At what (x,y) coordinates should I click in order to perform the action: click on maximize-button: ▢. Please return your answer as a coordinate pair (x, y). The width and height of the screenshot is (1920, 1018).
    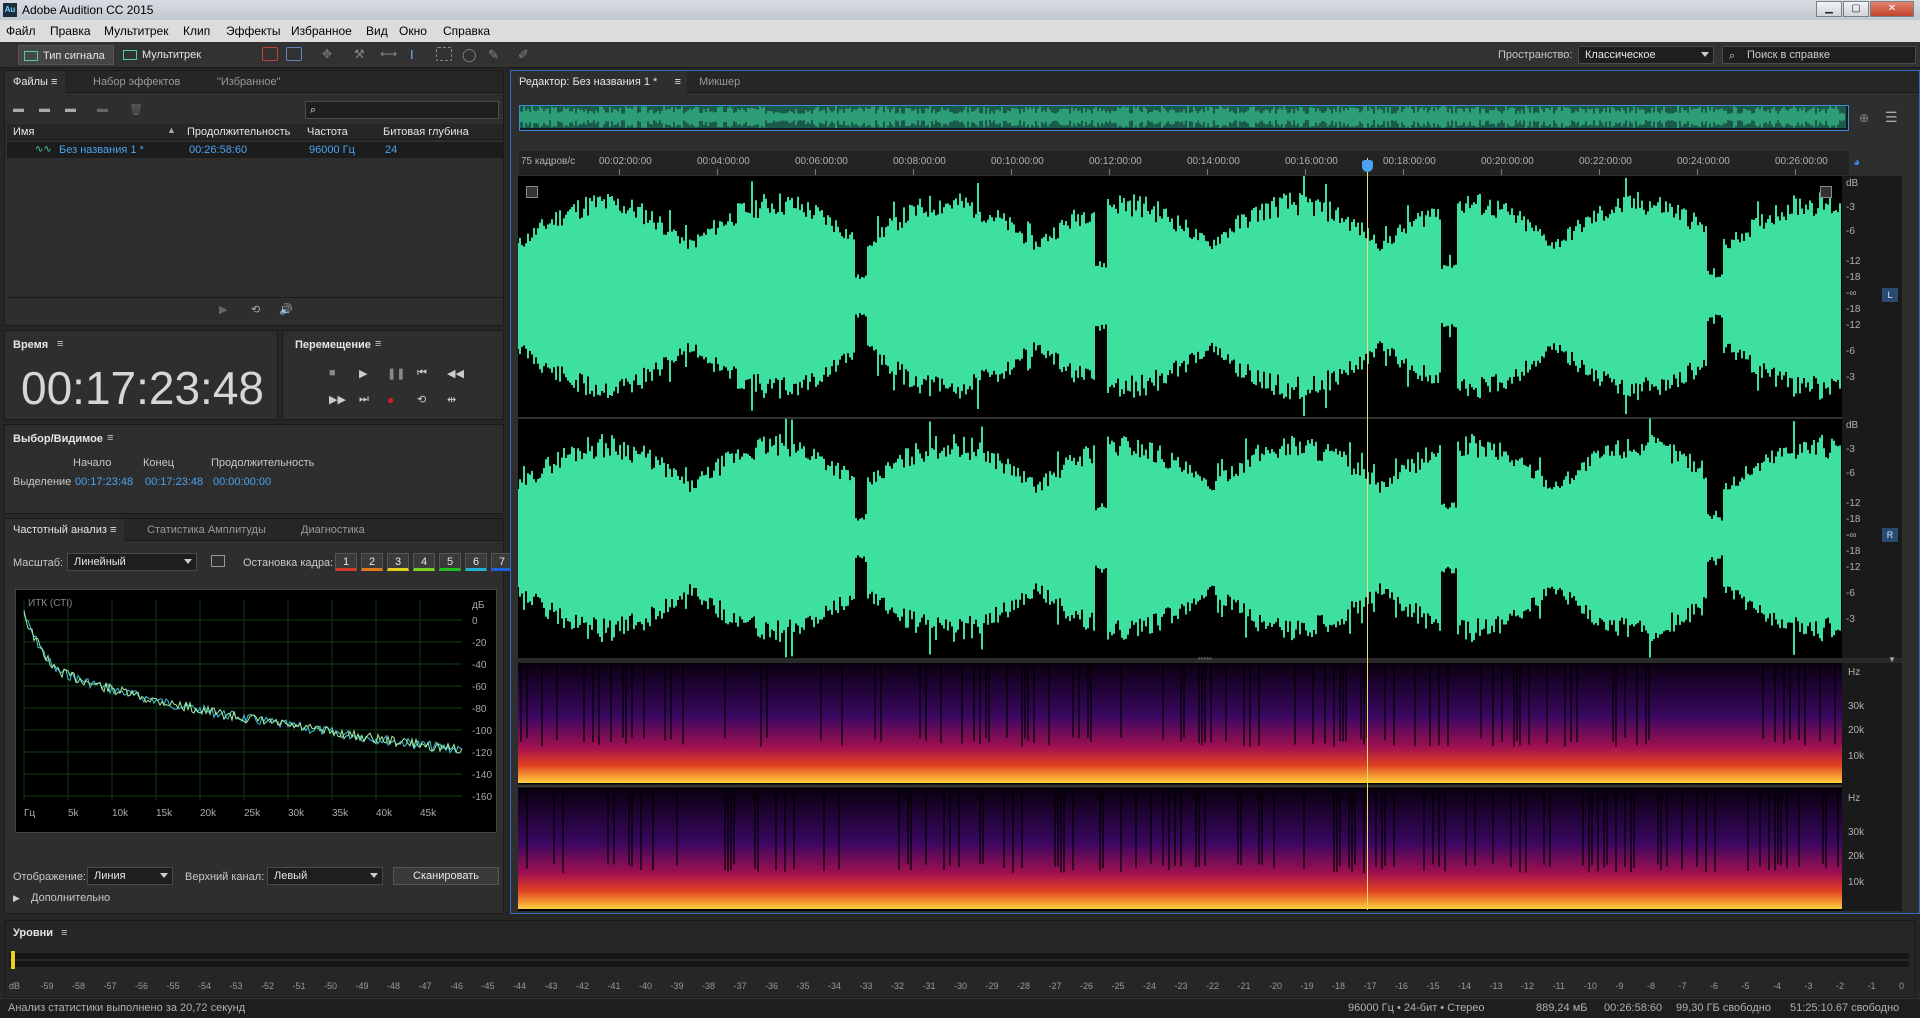
    Looking at the image, I should click on (1856, 9).